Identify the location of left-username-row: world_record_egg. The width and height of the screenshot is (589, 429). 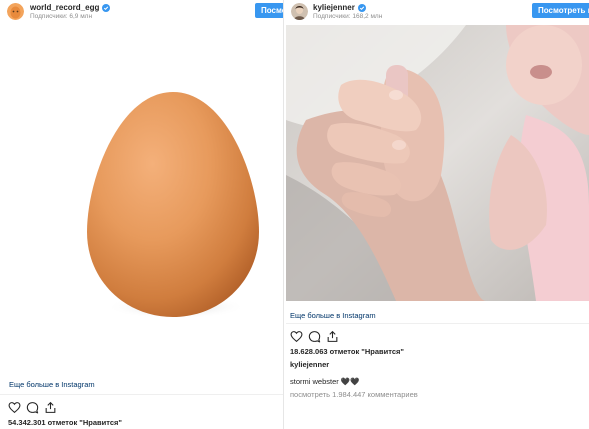
(70, 7).